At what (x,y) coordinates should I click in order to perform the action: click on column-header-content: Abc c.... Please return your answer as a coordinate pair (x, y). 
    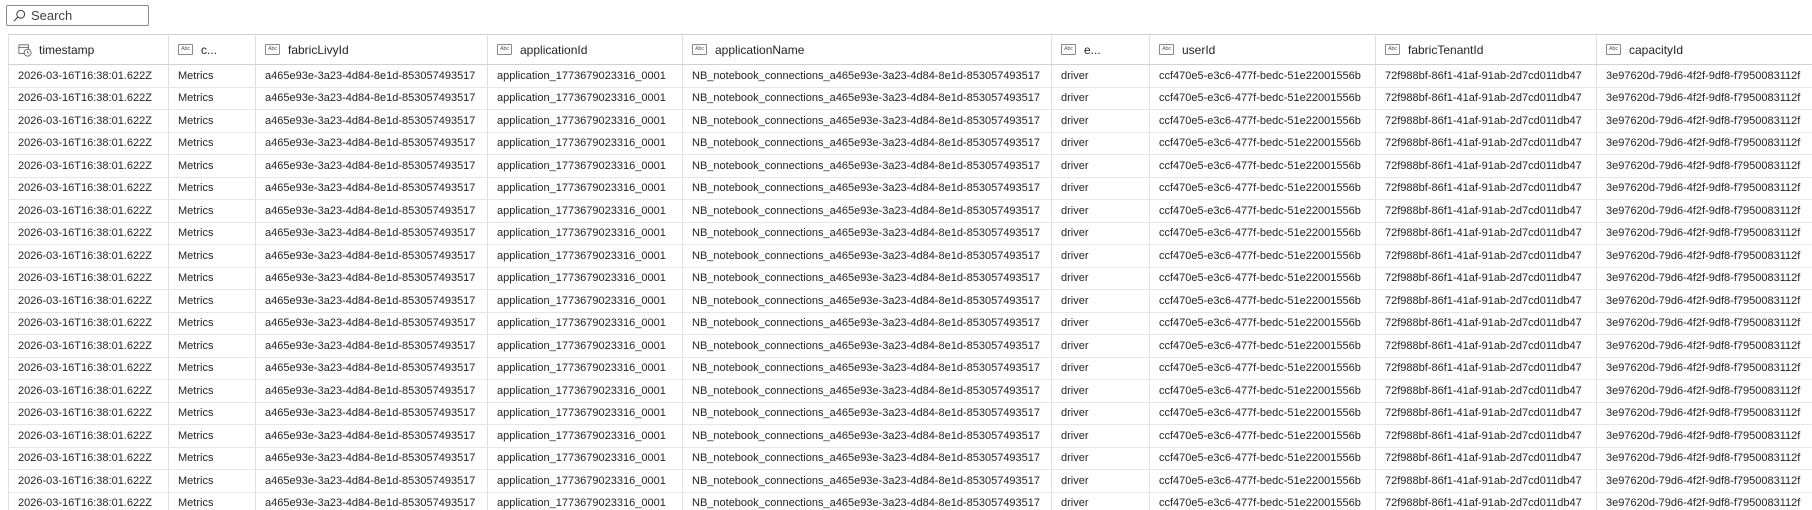
    Looking at the image, I should click on (216, 50).